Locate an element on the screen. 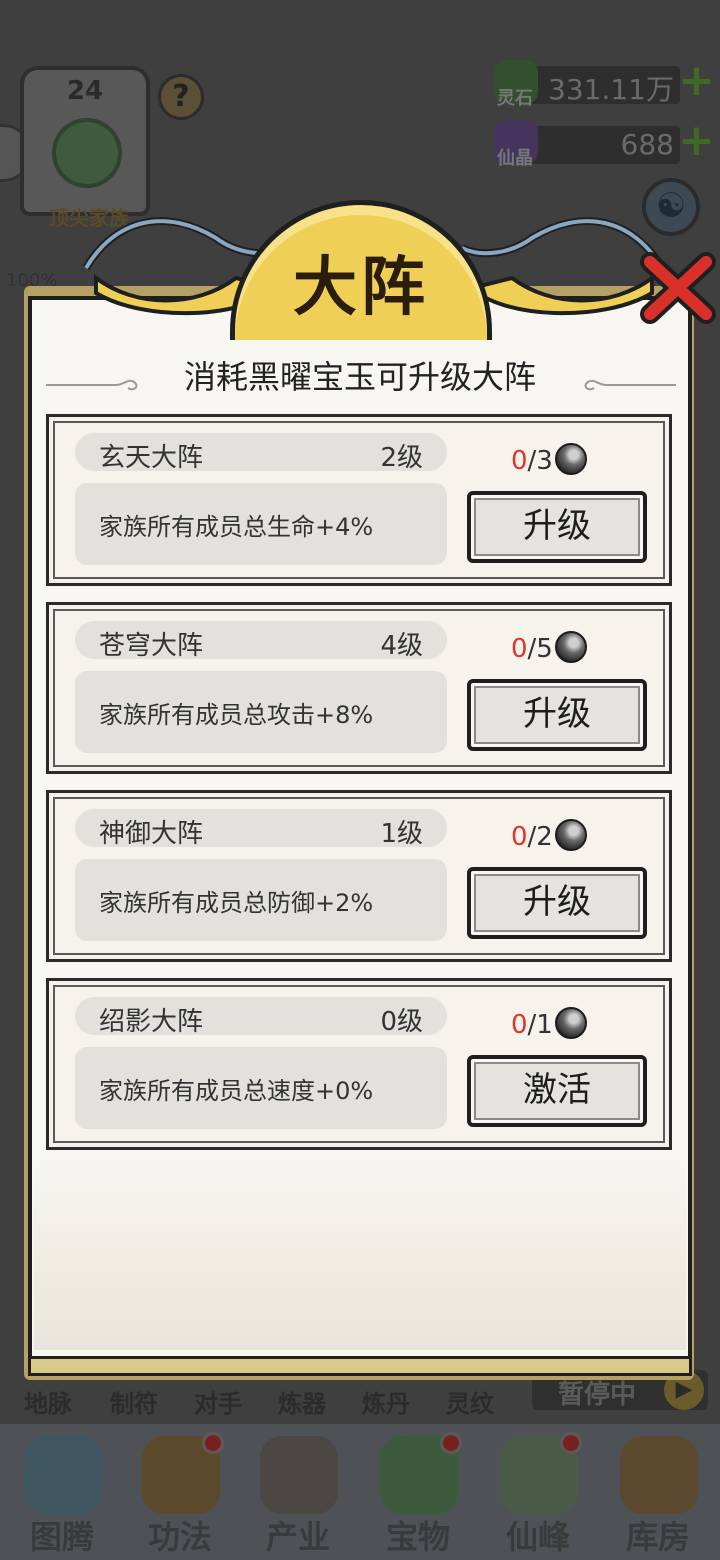 The width and height of the screenshot is (720, 1560). nav-item-immortal-peak: 仙峰 is located at coordinates (538, 1493).